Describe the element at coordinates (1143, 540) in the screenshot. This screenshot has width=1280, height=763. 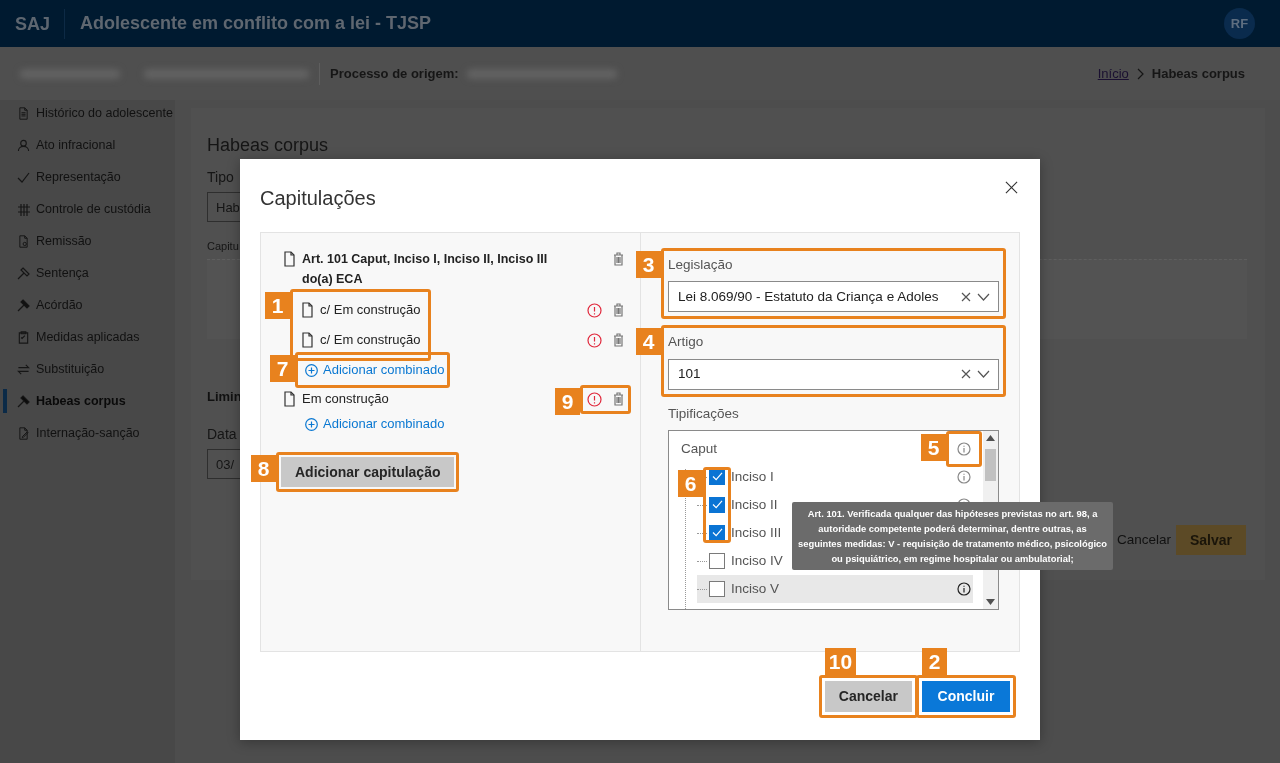
I see `cancel-link: Cancelar` at that location.